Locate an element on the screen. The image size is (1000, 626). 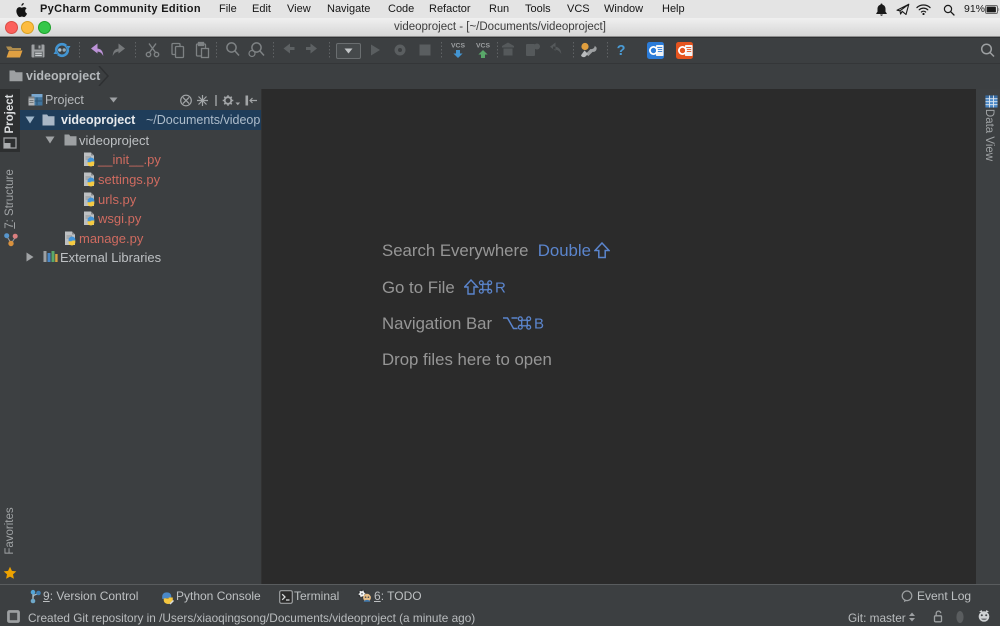
svg-text: R is located at coordinates (500, 288).